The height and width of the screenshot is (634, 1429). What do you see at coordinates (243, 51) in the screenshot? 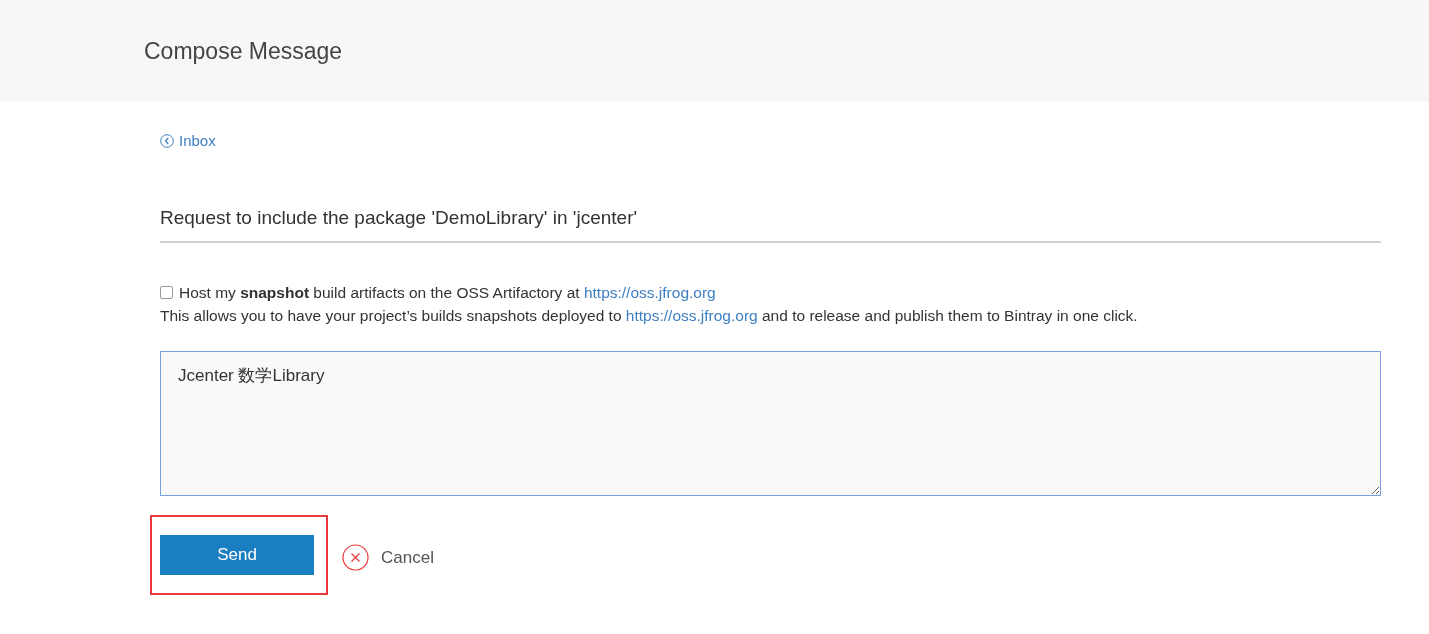
I see `page-title: Compose Message` at bounding box center [243, 51].